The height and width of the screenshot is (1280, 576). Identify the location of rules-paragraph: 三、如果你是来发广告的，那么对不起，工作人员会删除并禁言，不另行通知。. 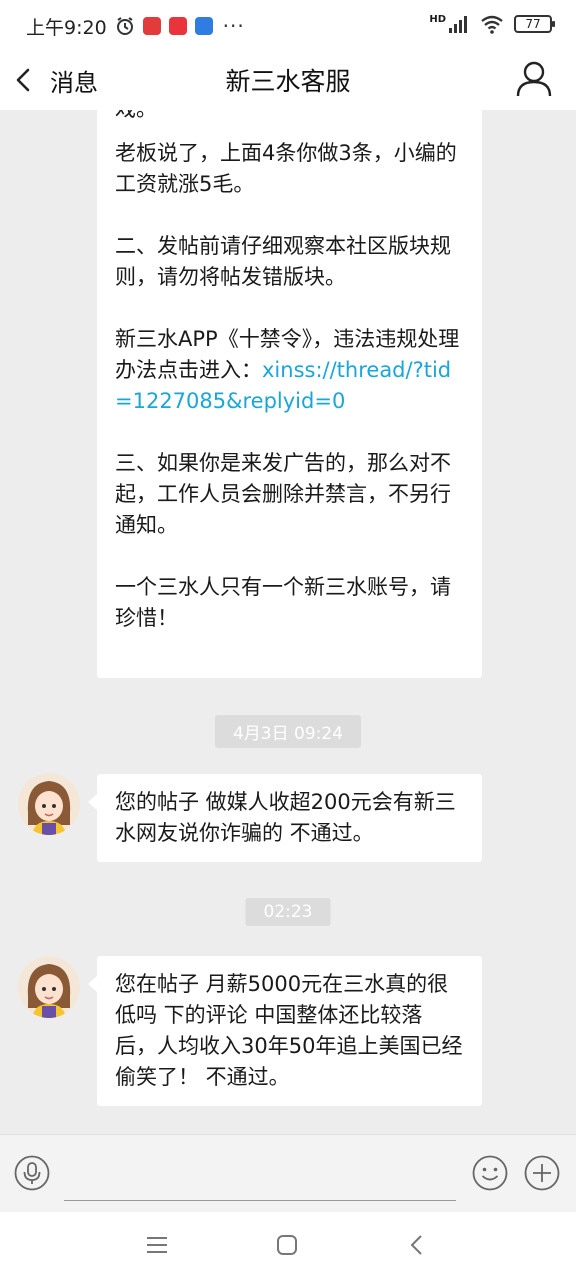
(283, 494).